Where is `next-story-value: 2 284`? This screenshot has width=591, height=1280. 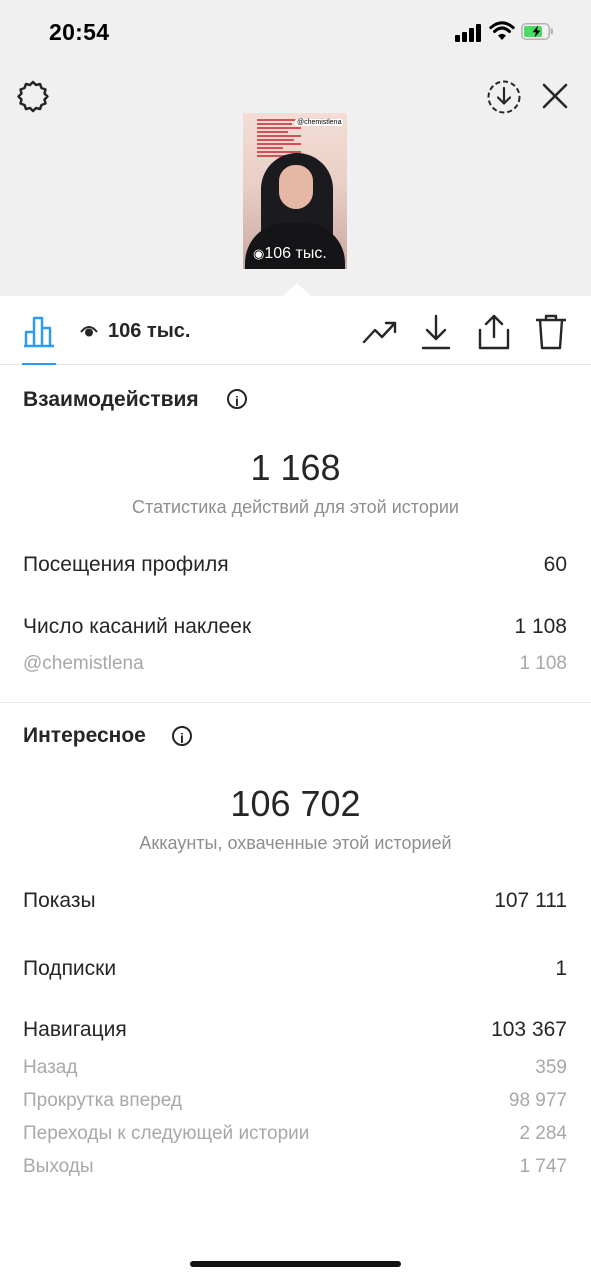 next-story-value: 2 284 is located at coordinates (543, 1133).